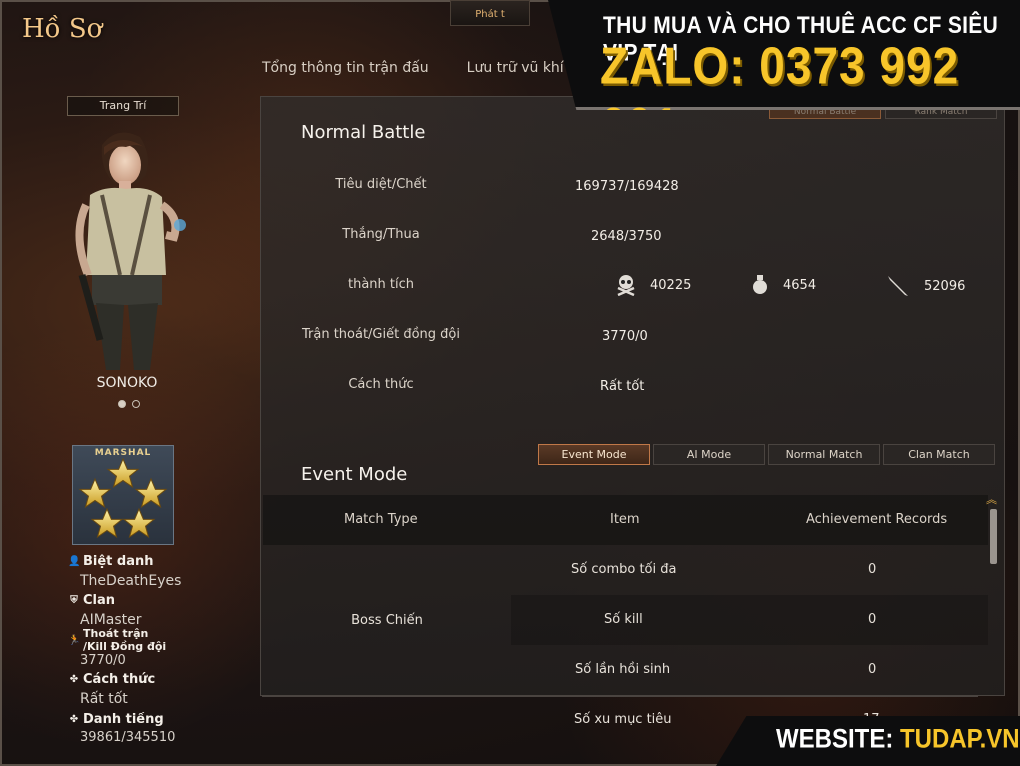 The width and height of the screenshot is (1020, 766). What do you see at coordinates (99, 600) in the screenshot?
I see `clan-label: Clan` at bounding box center [99, 600].